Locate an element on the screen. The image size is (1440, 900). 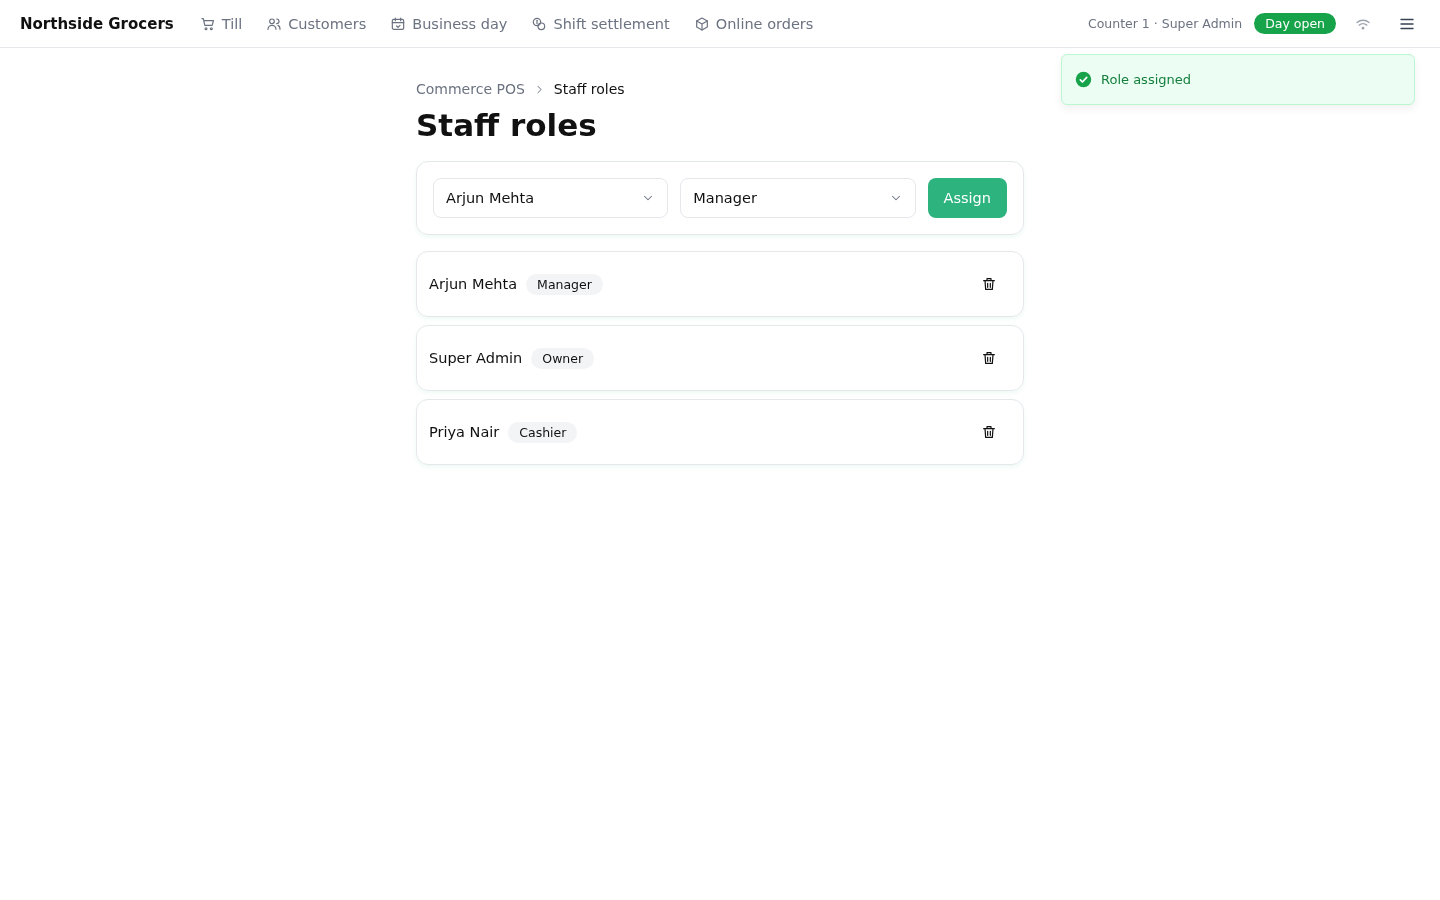
staff-name: Super Admin is located at coordinates (476, 358).